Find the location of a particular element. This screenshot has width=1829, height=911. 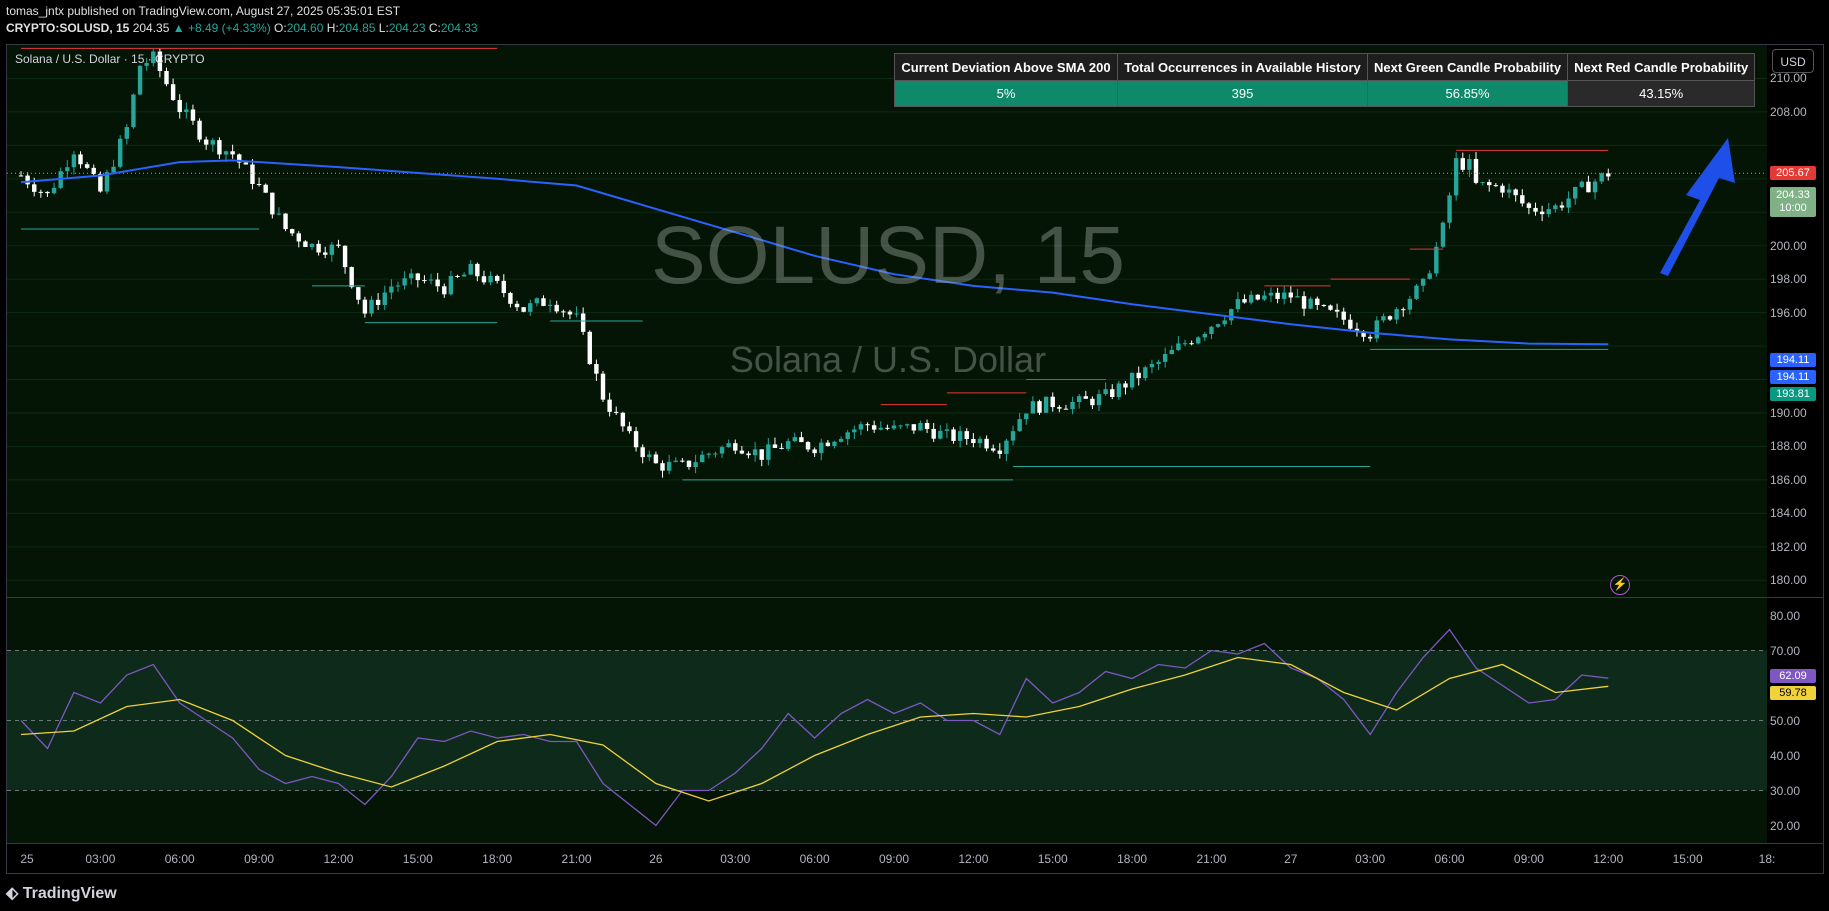

price-tick: 188.00 is located at coordinates (1788, 446).